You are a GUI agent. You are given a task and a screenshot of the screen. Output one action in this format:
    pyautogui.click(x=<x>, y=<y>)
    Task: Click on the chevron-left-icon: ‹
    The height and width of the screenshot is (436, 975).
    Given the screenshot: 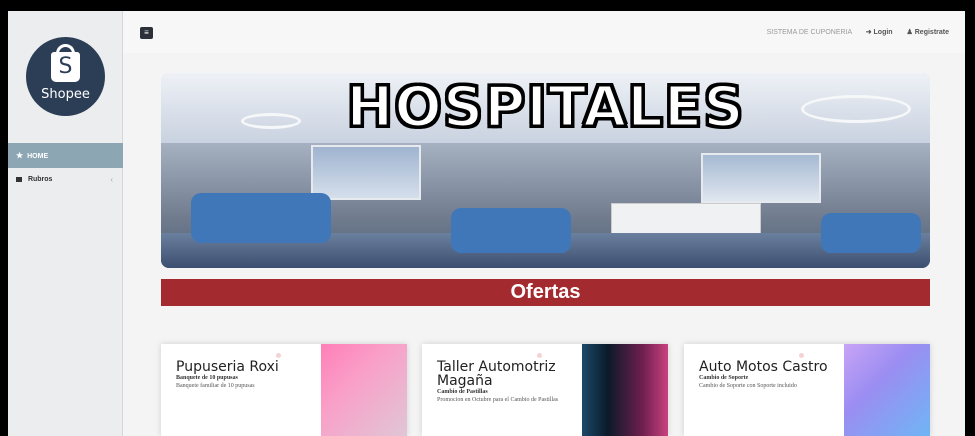 What is the action you would take?
    pyautogui.click(x=111, y=180)
    